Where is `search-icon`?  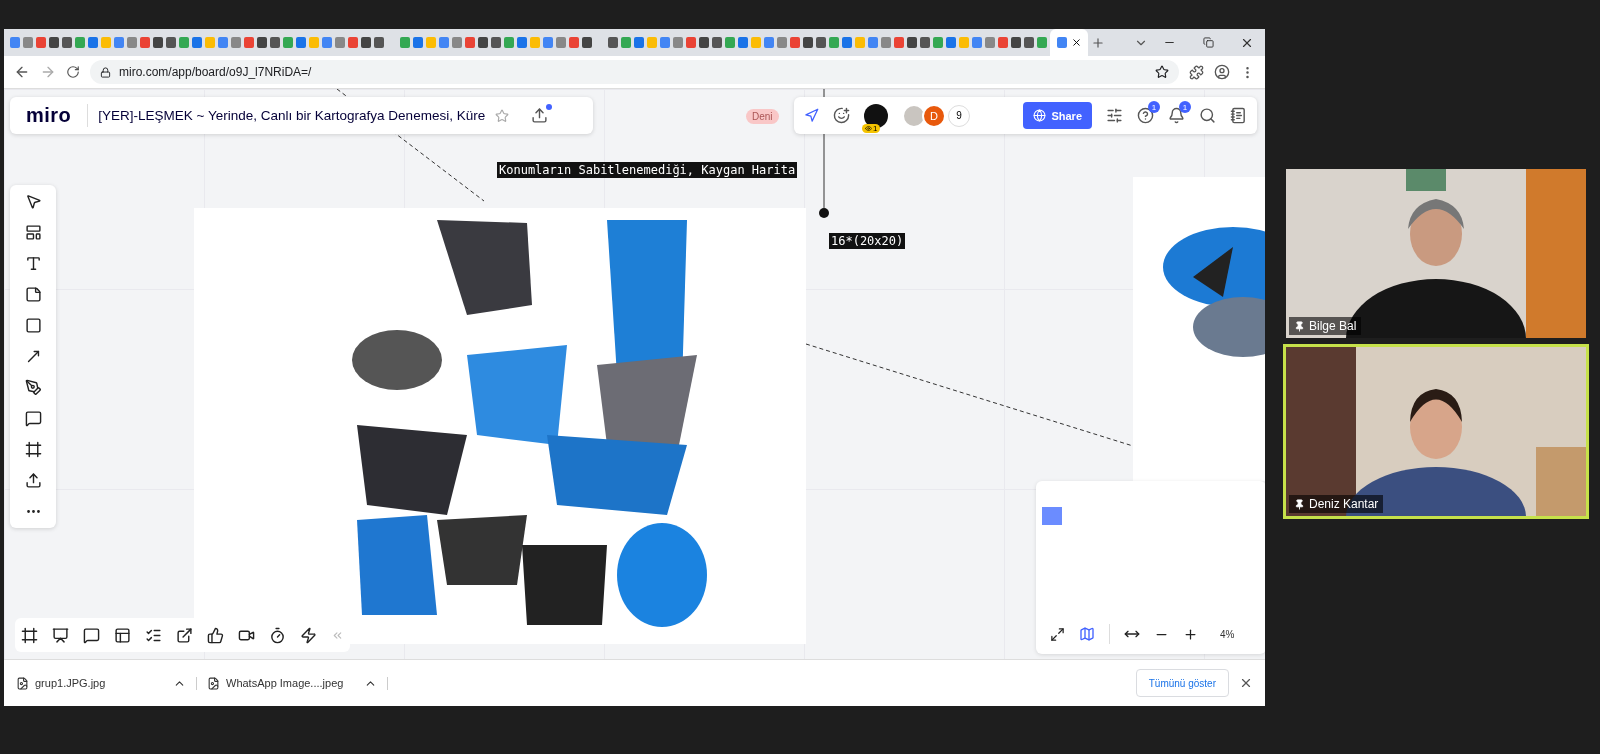
search-icon is located at coordinates (1207, 115).